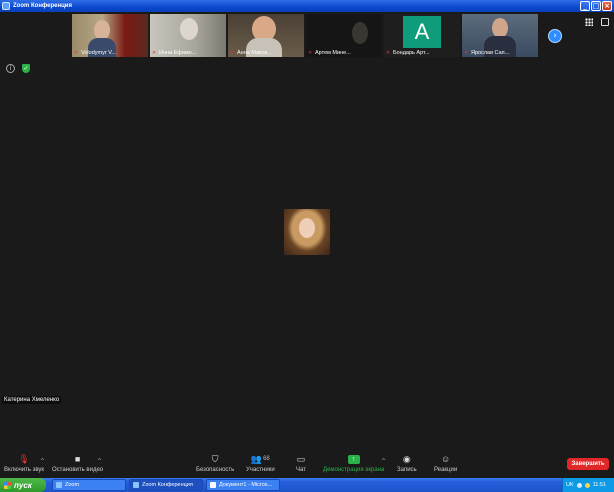 This screenshot has height=492, width=614. I want to click on record-icon: ◉, so click(406, 458).